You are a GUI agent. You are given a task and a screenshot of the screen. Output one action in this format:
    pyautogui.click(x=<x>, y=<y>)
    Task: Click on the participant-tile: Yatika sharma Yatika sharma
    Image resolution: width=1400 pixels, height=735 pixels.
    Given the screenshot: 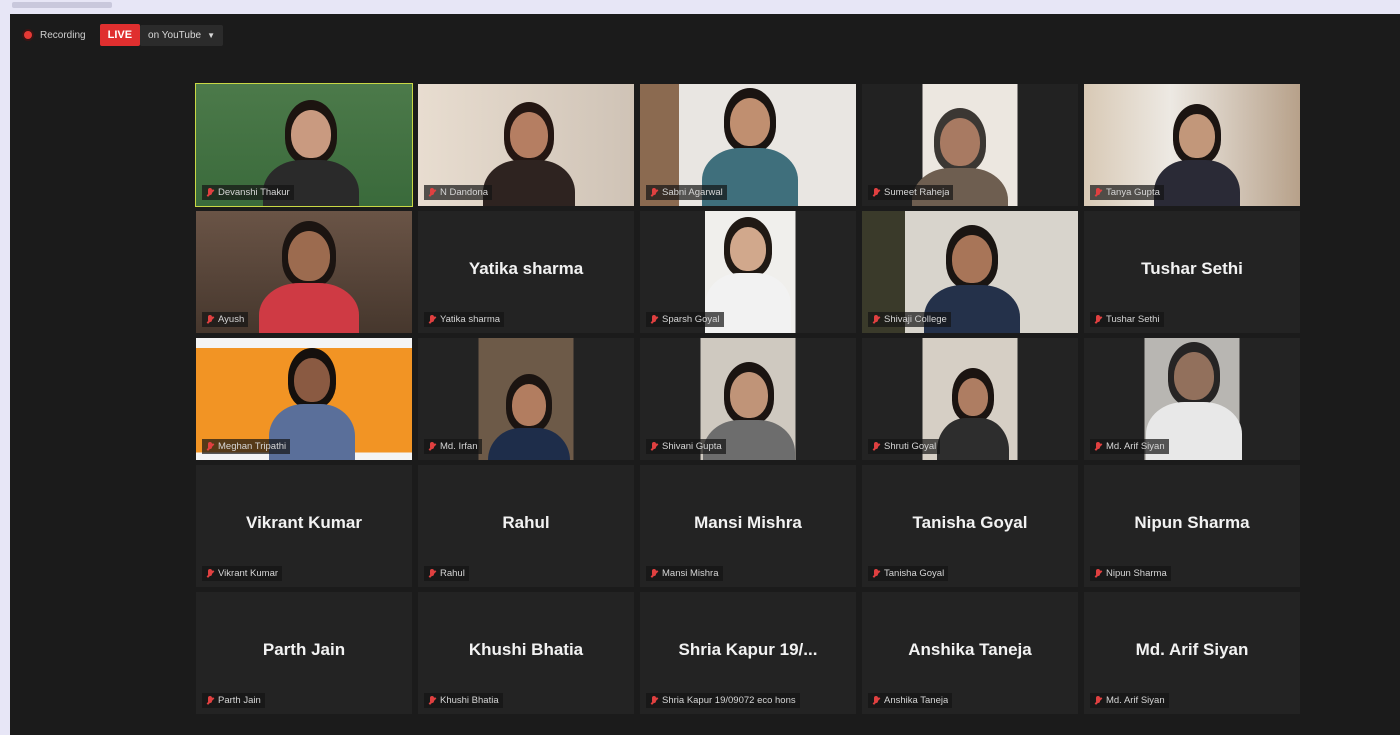 What is the action you would take?
    pyautogui.click(x=526, y=272)
    